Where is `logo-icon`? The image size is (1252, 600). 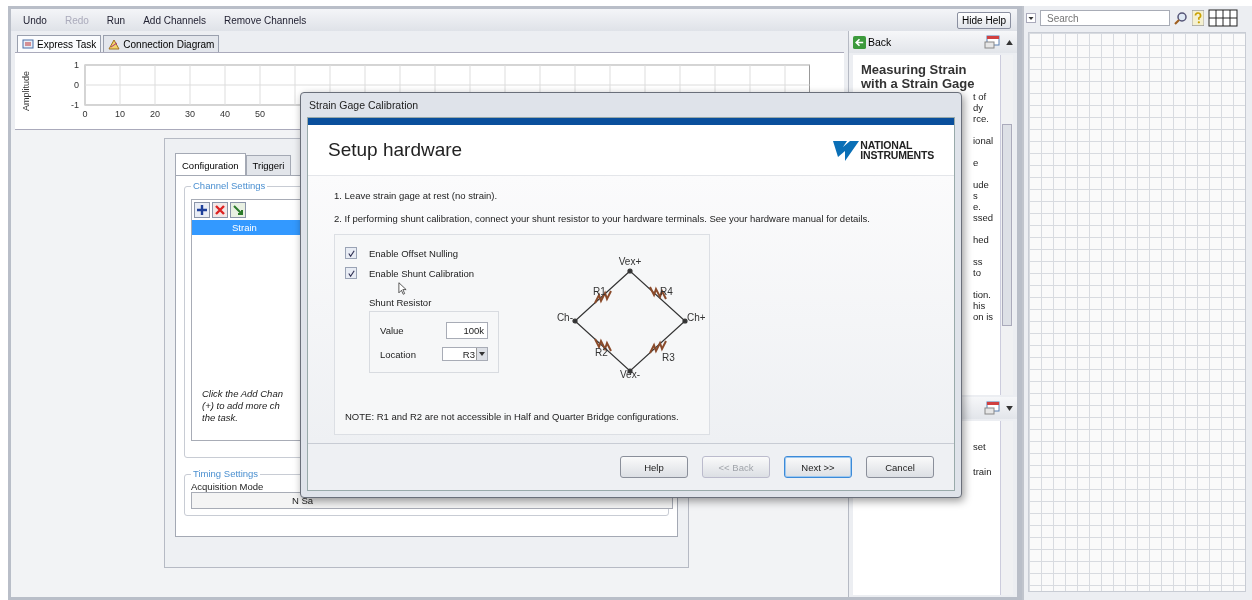
logo-icon is located at coordinates (846, 150).